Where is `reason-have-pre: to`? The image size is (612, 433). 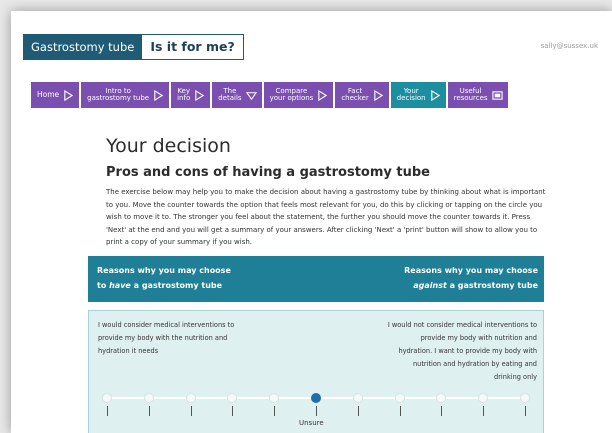 reason-have-pre: to is located at coordinates (103, 285).